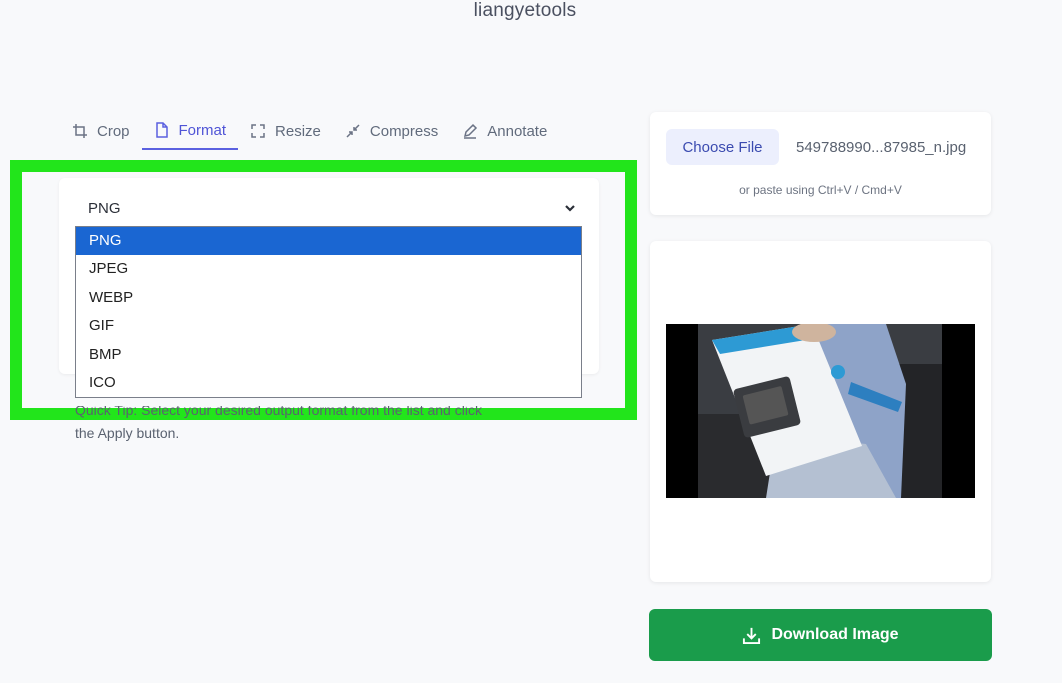 This screenshot has height=683, width=1062. I want to click on quick-tip-line2: the Apply button., so click(127, 433).